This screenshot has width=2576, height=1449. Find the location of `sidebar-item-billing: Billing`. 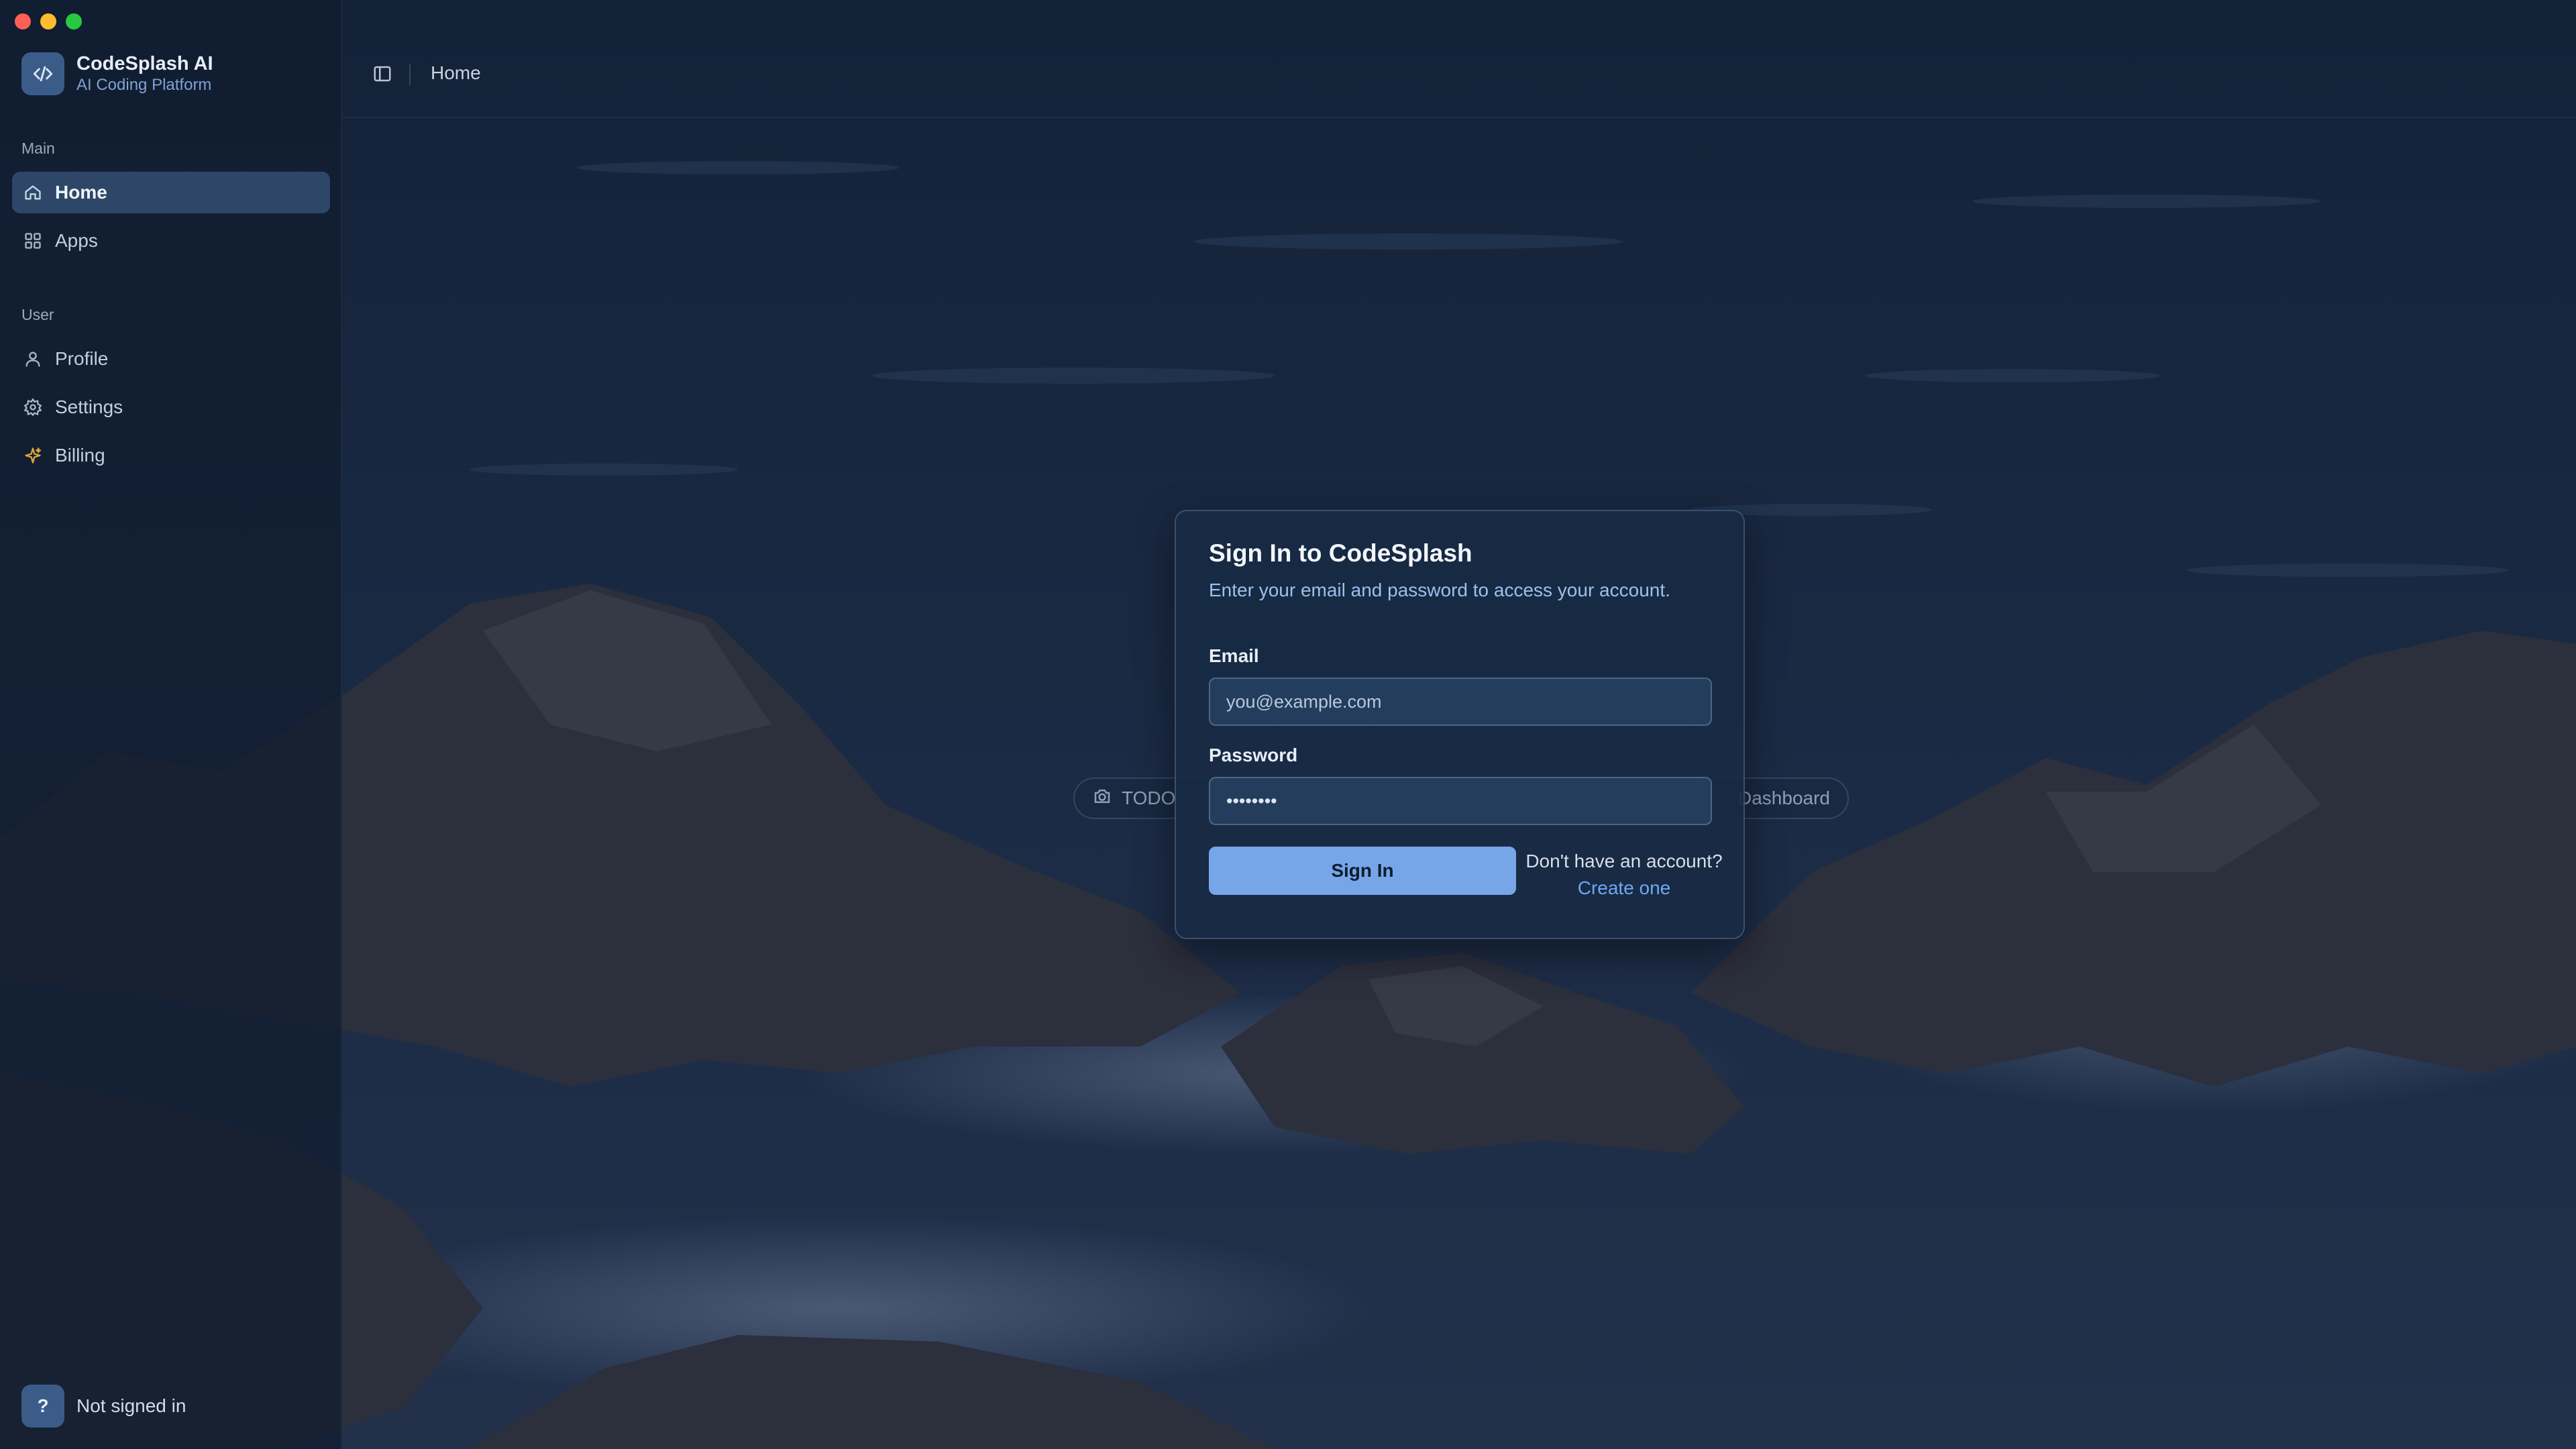

sidebar-item-billing: Billing is located at coordinates (171, 455).